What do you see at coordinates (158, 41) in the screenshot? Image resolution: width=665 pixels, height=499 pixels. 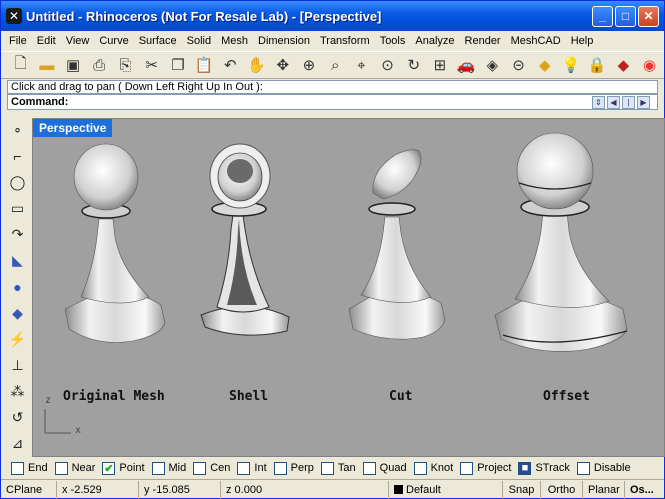 I see `menu-surface: Surface` at bounding box center [158, 41].